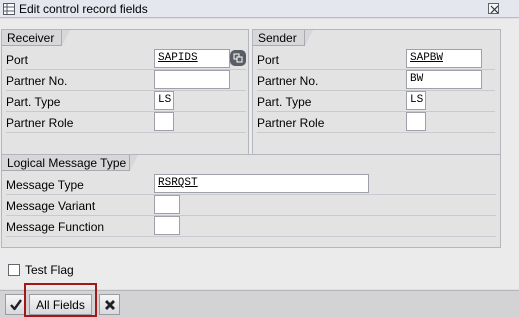  Describe the element at coordinates (36, 38) in the screenshot. I see `receiver-group-title: Receiver` at that location.